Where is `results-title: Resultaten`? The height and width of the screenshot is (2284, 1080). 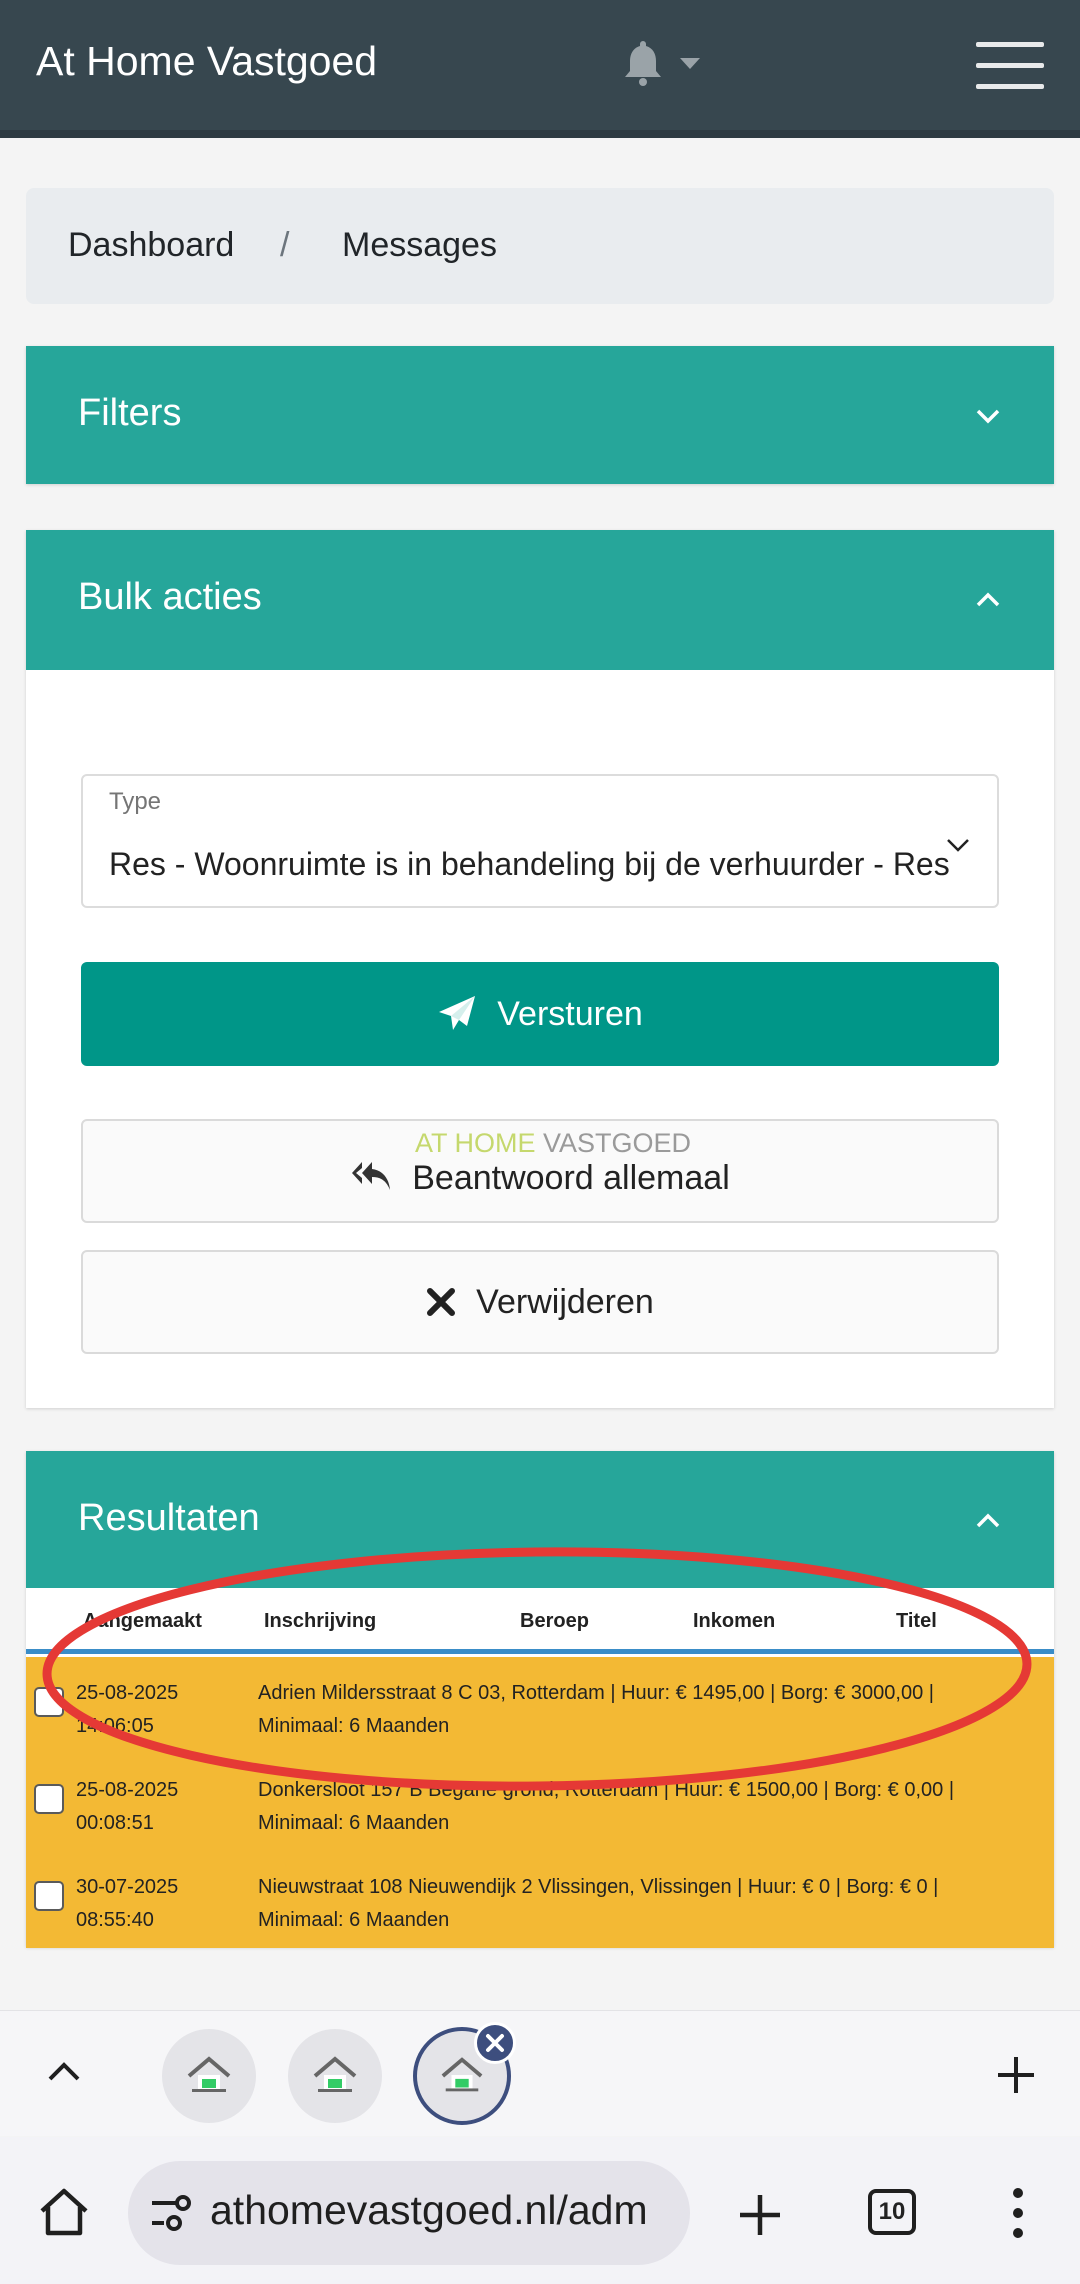
results-title: Resultaten is located at coordinates (169, 1518).